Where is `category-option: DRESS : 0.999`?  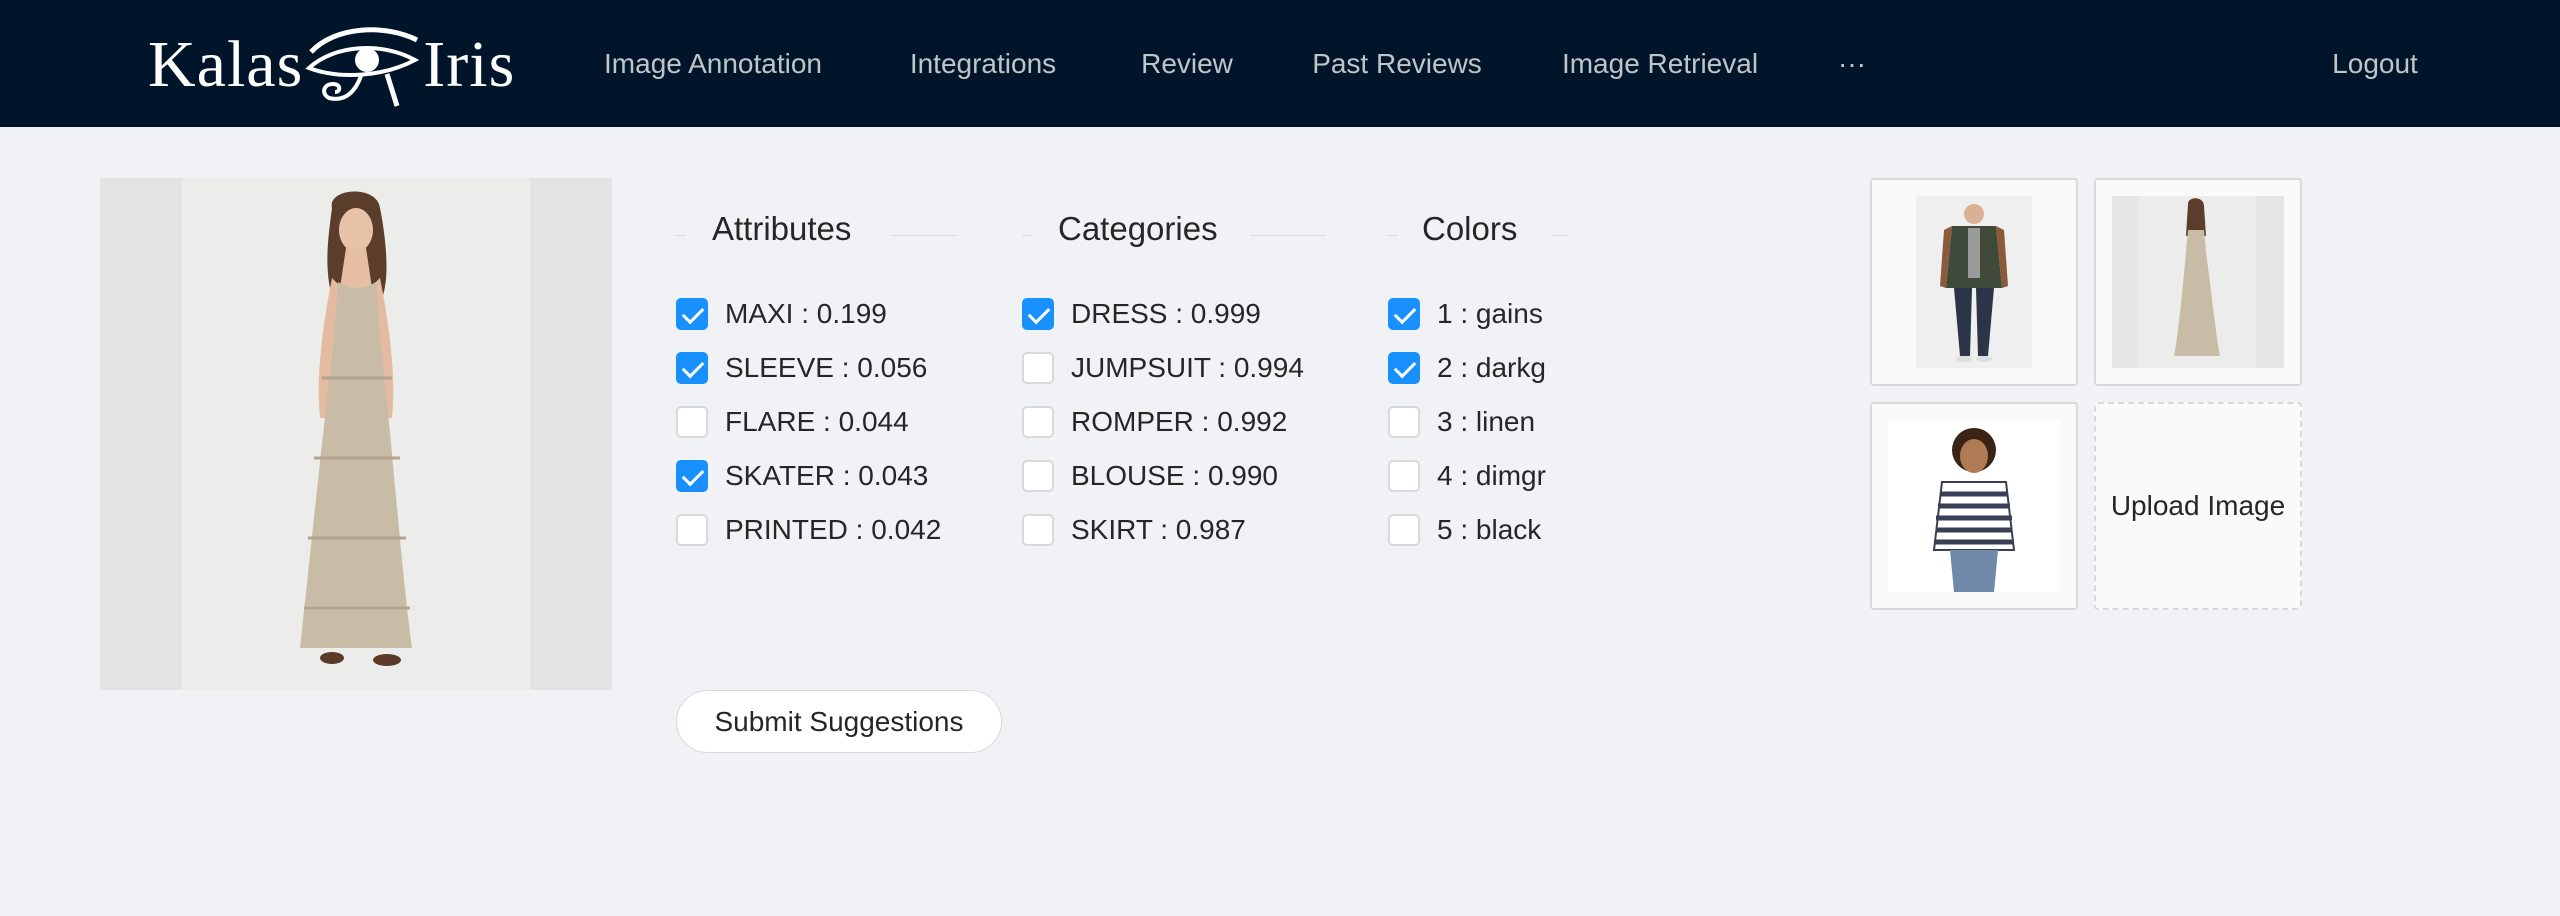
category-option: DRESS : 0.999 is located at coordinates (1141, 314).